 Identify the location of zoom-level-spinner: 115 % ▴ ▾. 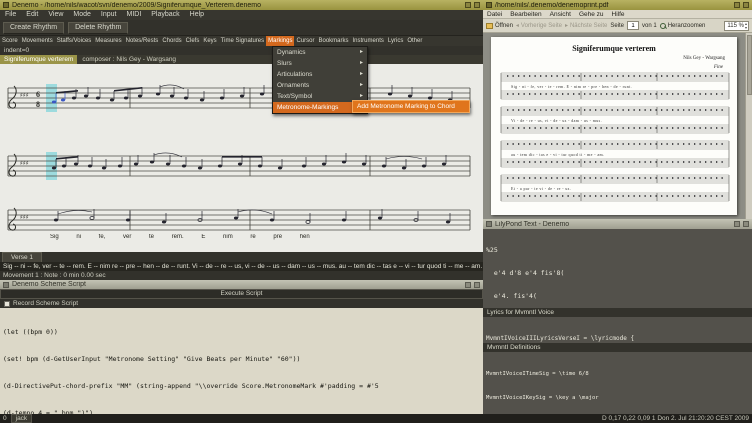
(736, 25).